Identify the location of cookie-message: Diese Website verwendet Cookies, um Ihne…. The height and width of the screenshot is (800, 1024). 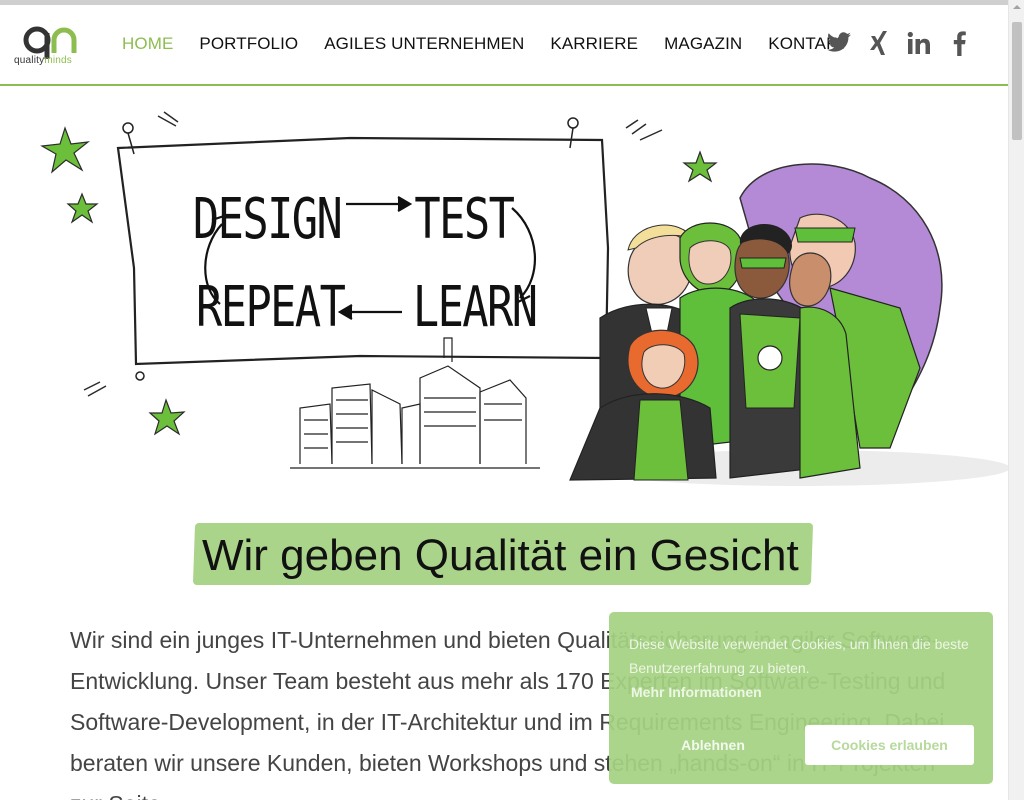
(799, 656).